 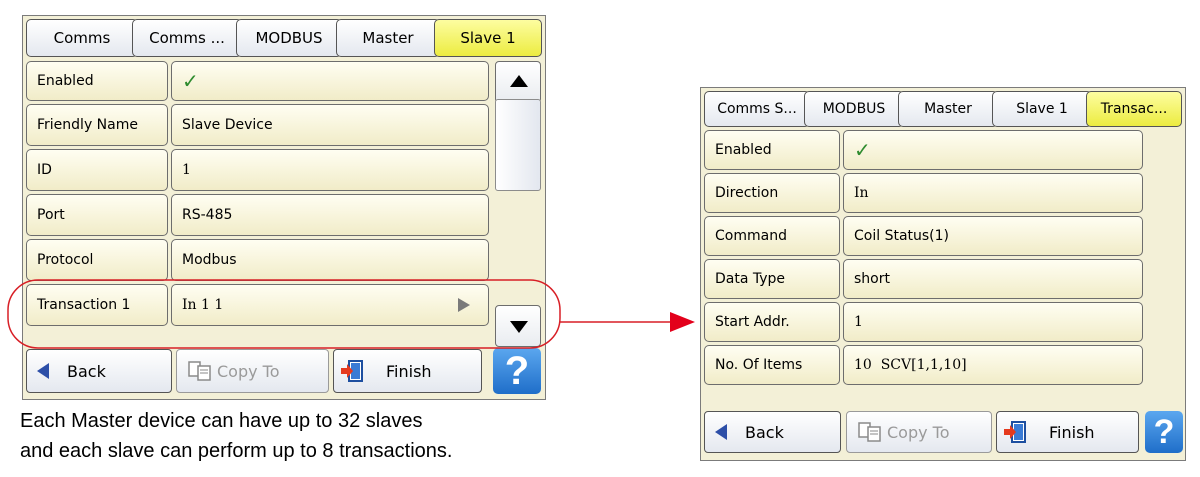 What do you see at coordinates (772, 279) in the screenshot?
I see `row-label: Data Type` at bounding box center [772, 279].